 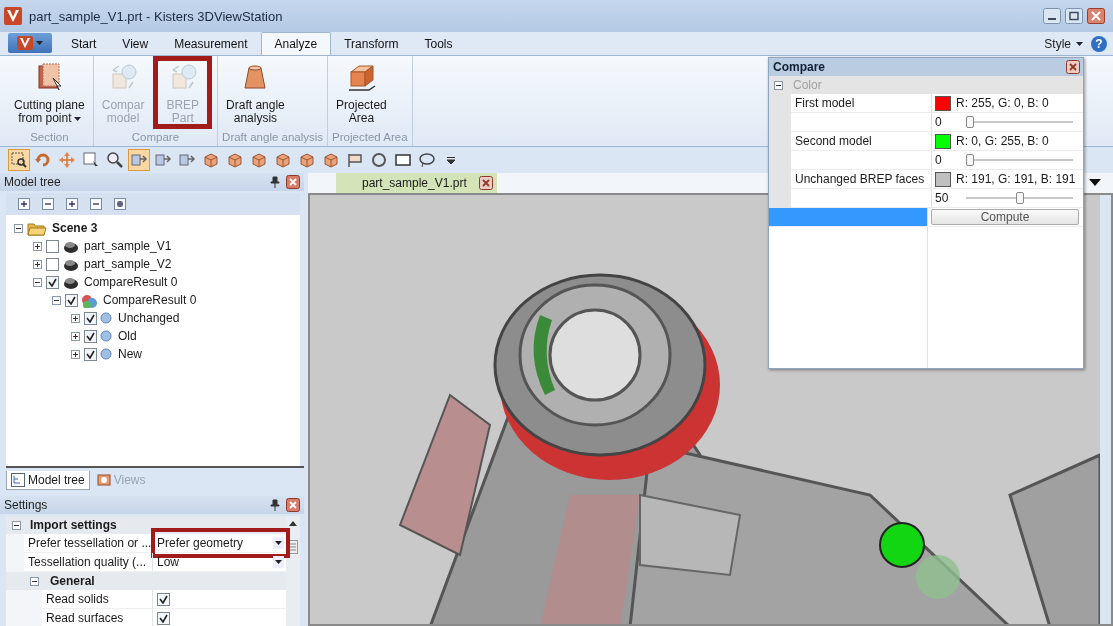 I want to click on tree-item: New, so click(x=130, y=354).